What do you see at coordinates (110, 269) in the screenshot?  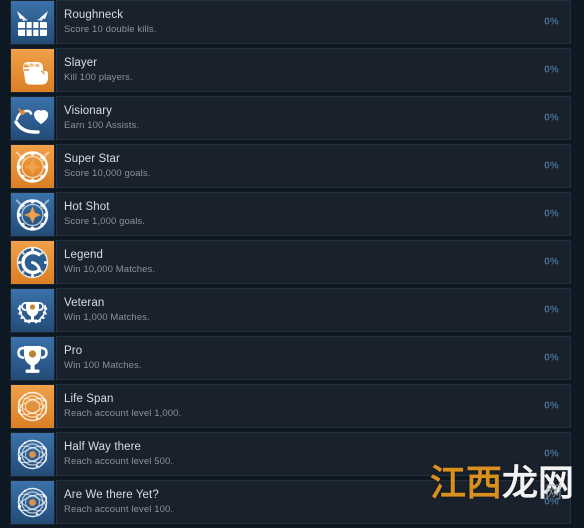 I see `achievement-description: Win 10,000 Matches.` at bounding box center [110, 269].